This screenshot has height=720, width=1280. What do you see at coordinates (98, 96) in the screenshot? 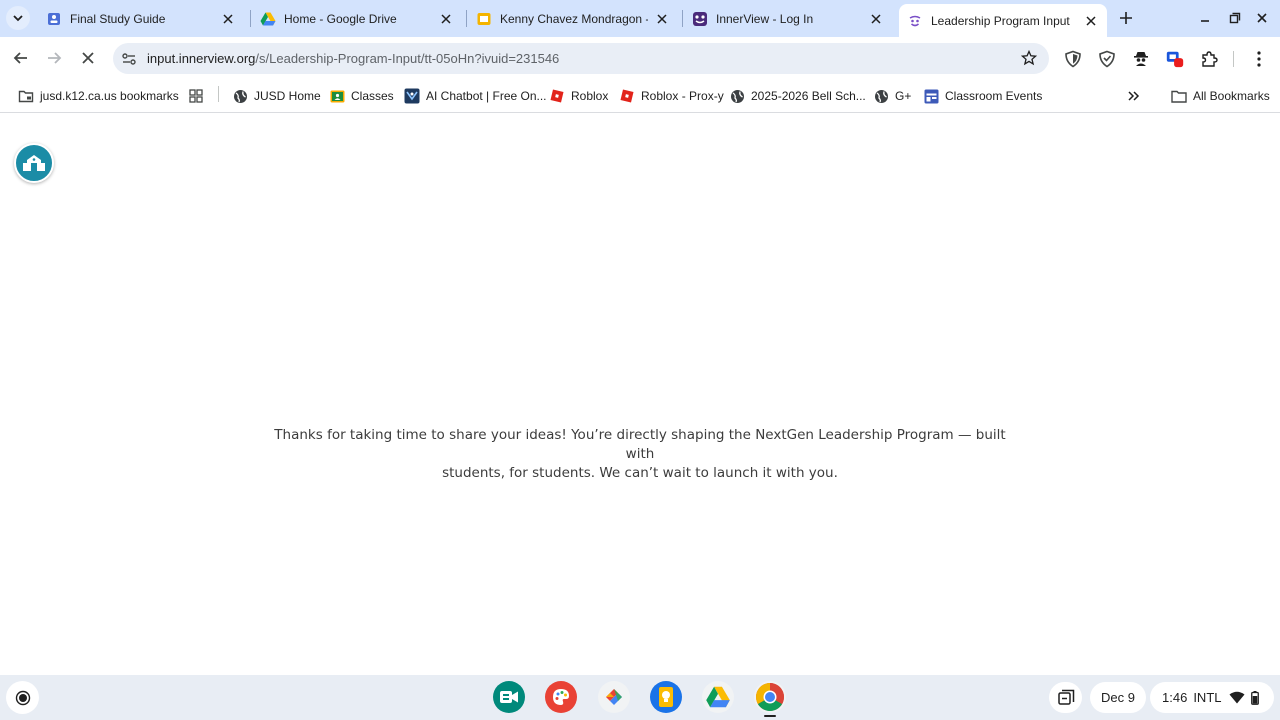
I see `bookmark-managed-folder: jusd.k12.ca.us bookmarks` at bounding box center [98, 96].